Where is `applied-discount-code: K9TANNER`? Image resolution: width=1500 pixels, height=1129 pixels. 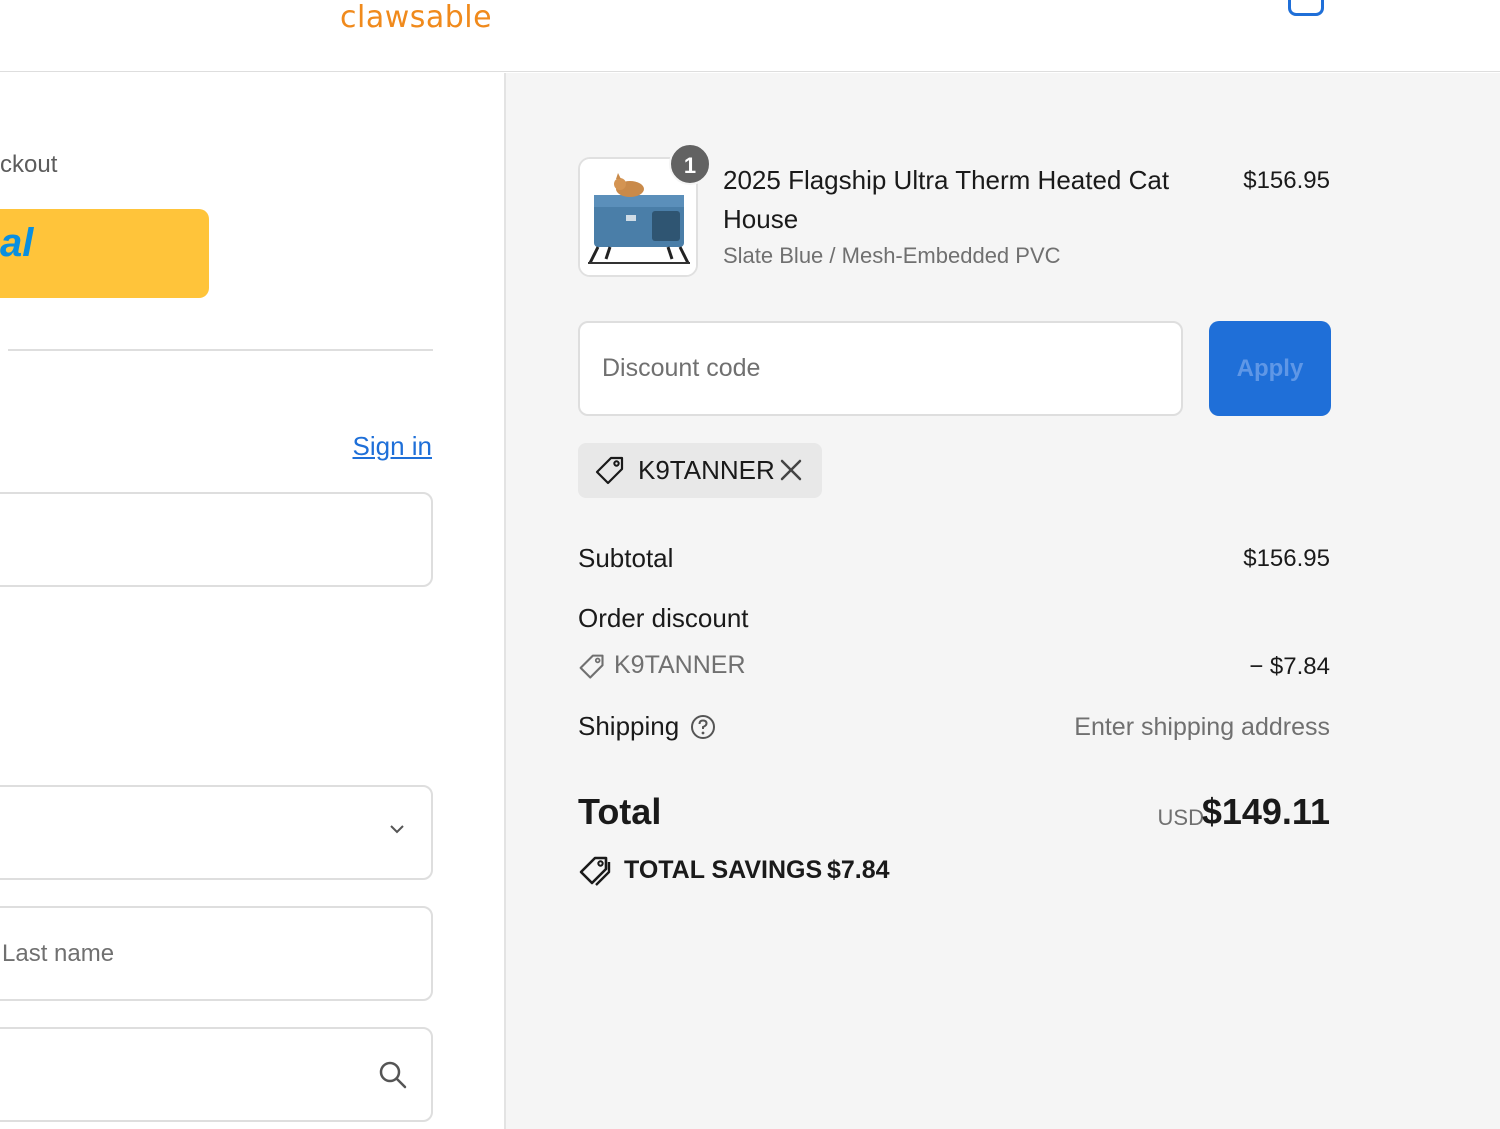 applied-discount-code: K9TANNER is located at coordinates (706, 470).